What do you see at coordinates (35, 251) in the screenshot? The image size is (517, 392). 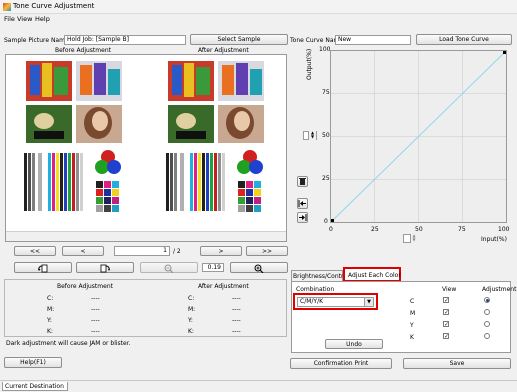 I see `first-page-button: <<` at bounding box center [35, 251].